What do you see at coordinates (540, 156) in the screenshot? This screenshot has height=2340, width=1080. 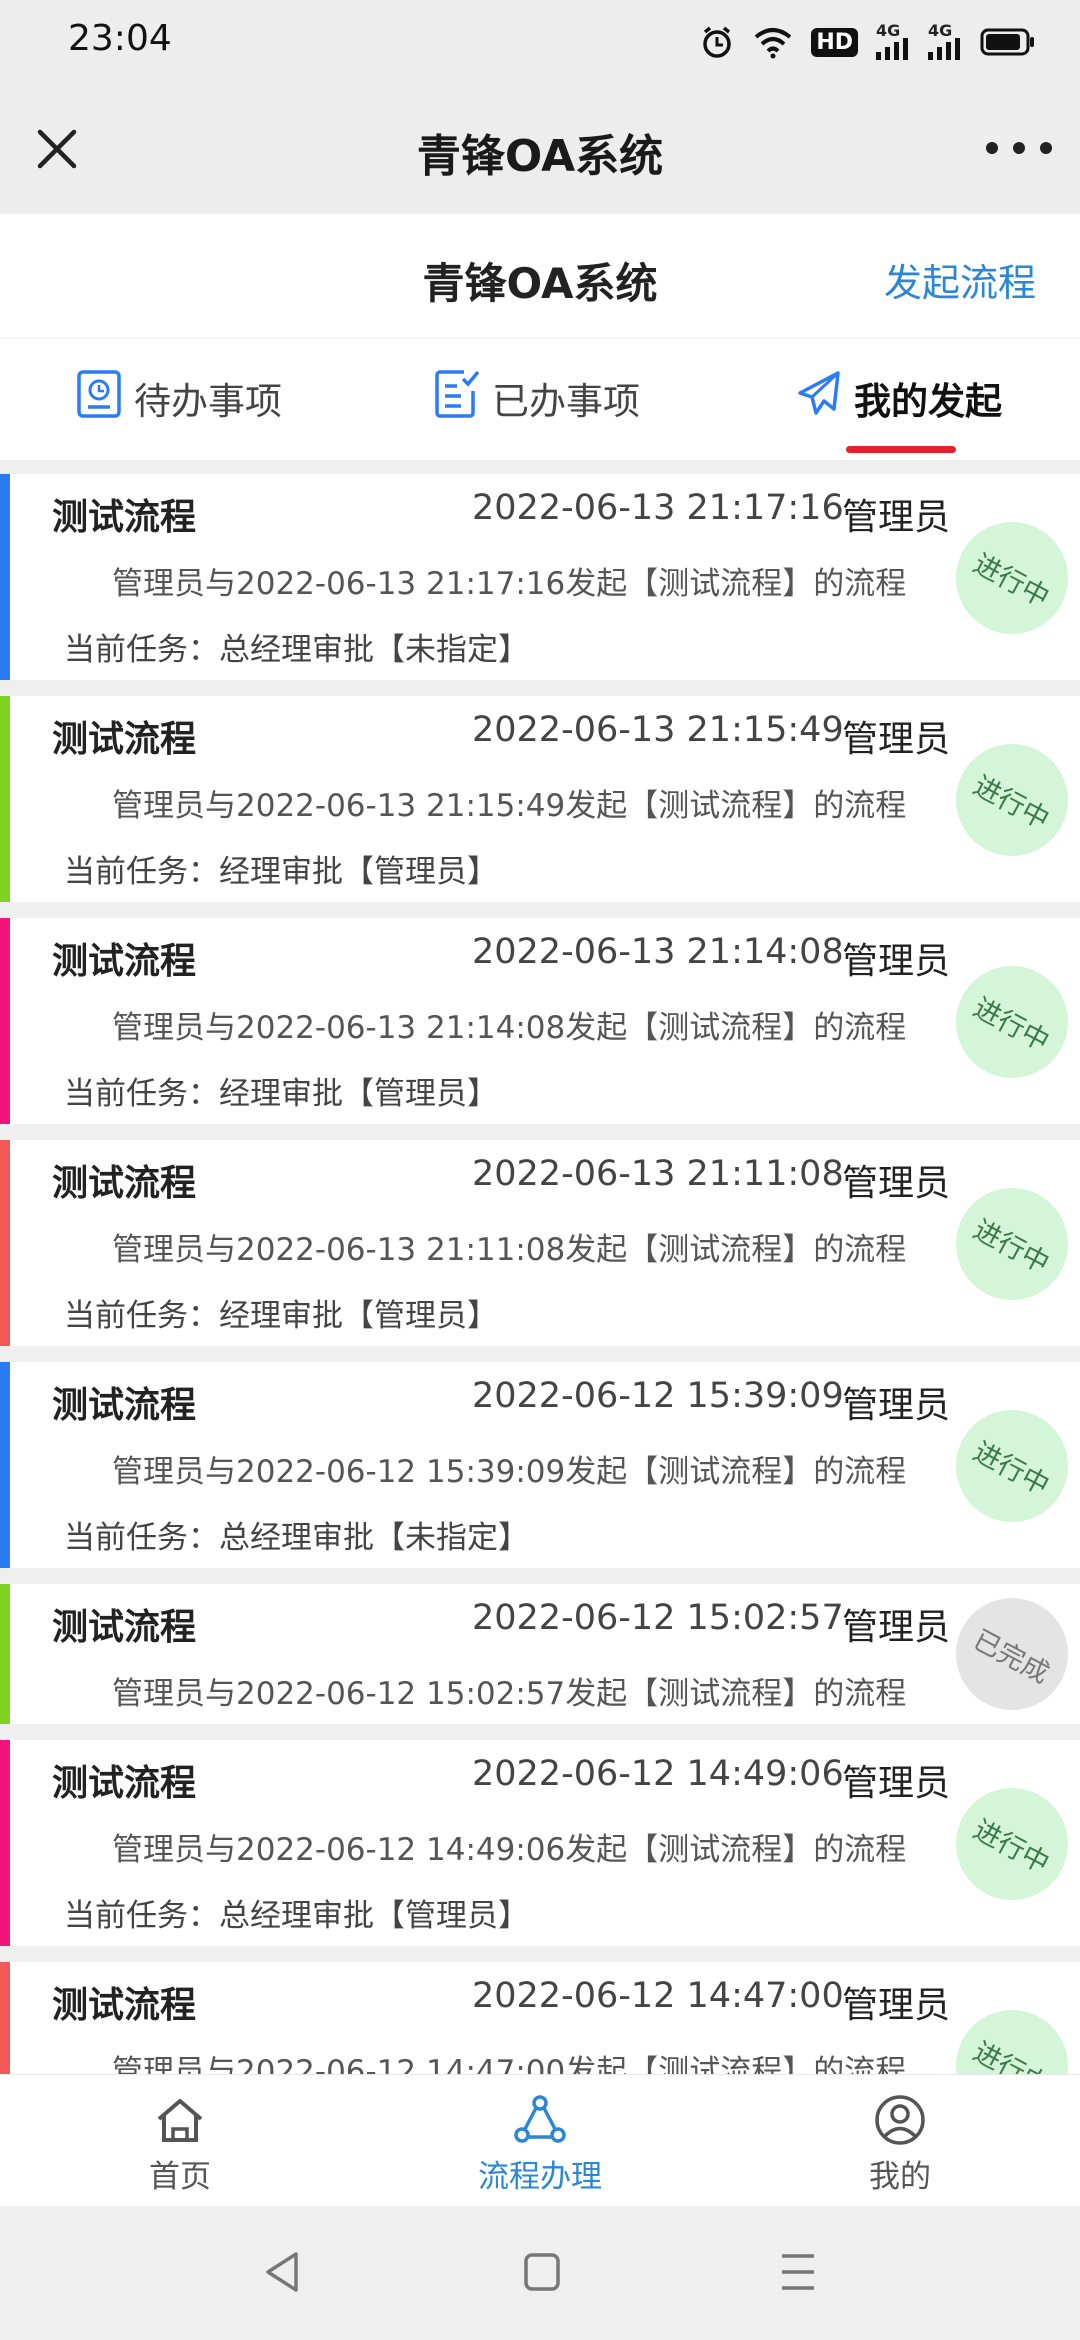 I see `window-title: 青锋OA系统` at bounding box center [540, 156].